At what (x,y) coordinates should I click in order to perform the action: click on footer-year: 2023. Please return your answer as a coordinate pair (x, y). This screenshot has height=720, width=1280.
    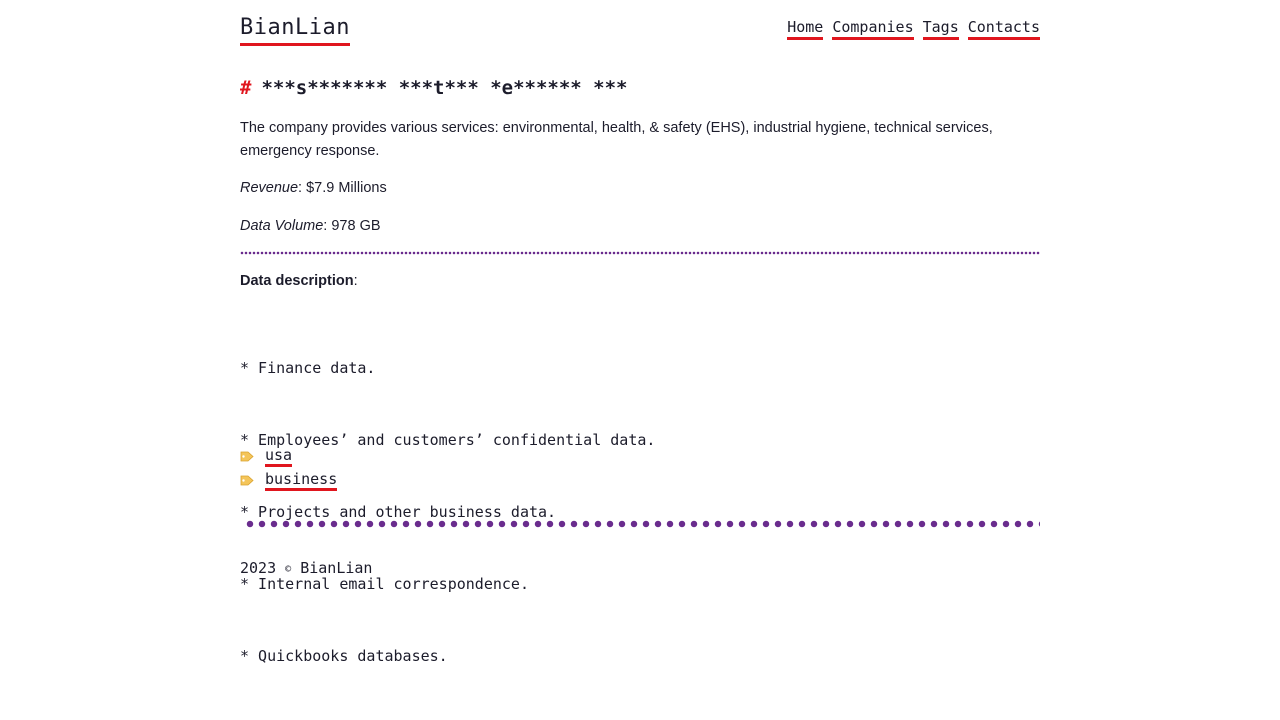
    Looking at the image, I should click on (258, 568).